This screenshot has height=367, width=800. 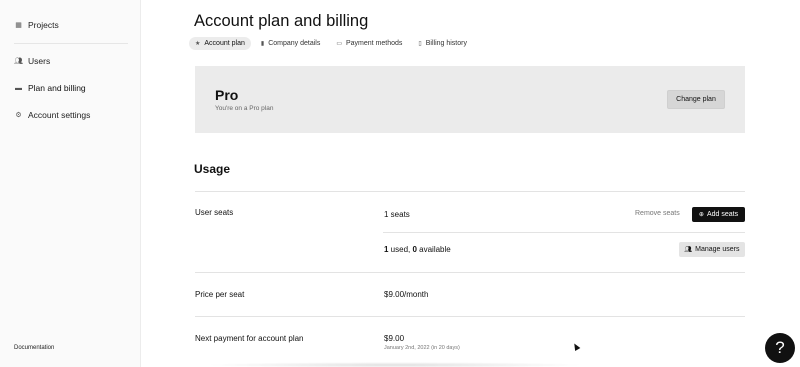 I want to click on sidebar-item-projects: ▦ Projects, so click(x=36, y=25).